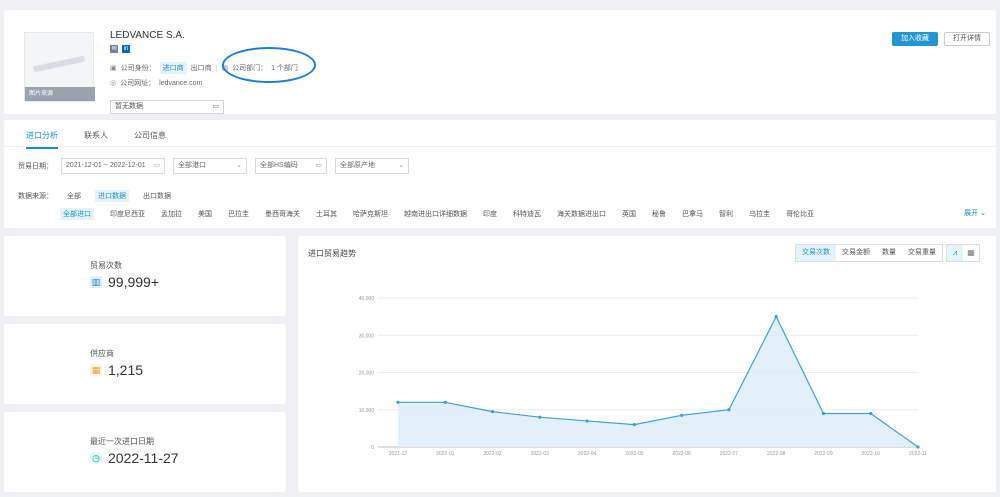 This screenshot has height=497, width=1000. I want to click on website-row: ◎ 公司网址： ledvance.com, so click(156, 83).